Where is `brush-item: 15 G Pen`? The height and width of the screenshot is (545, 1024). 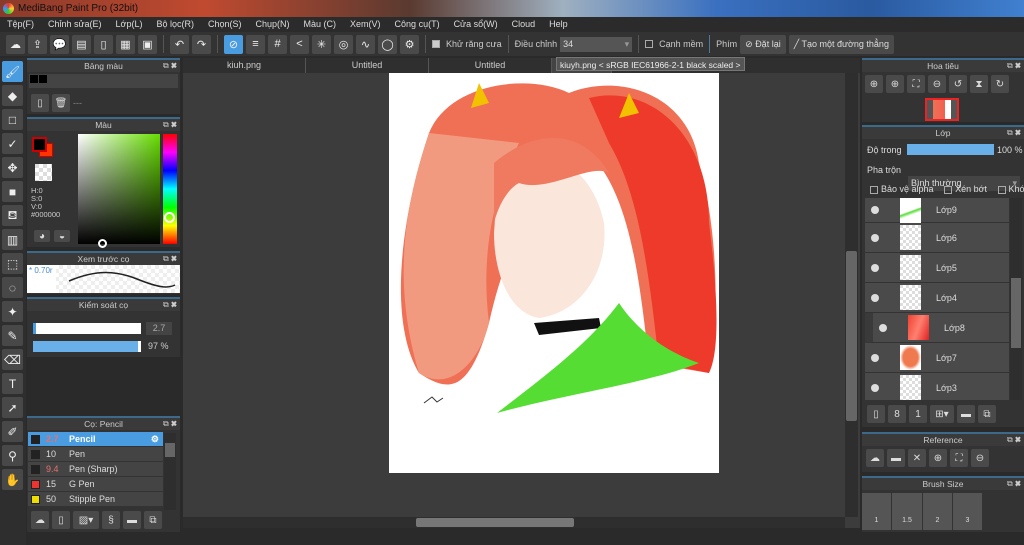 brush-item: 15 G Pen is located at coordinates (95, 484).